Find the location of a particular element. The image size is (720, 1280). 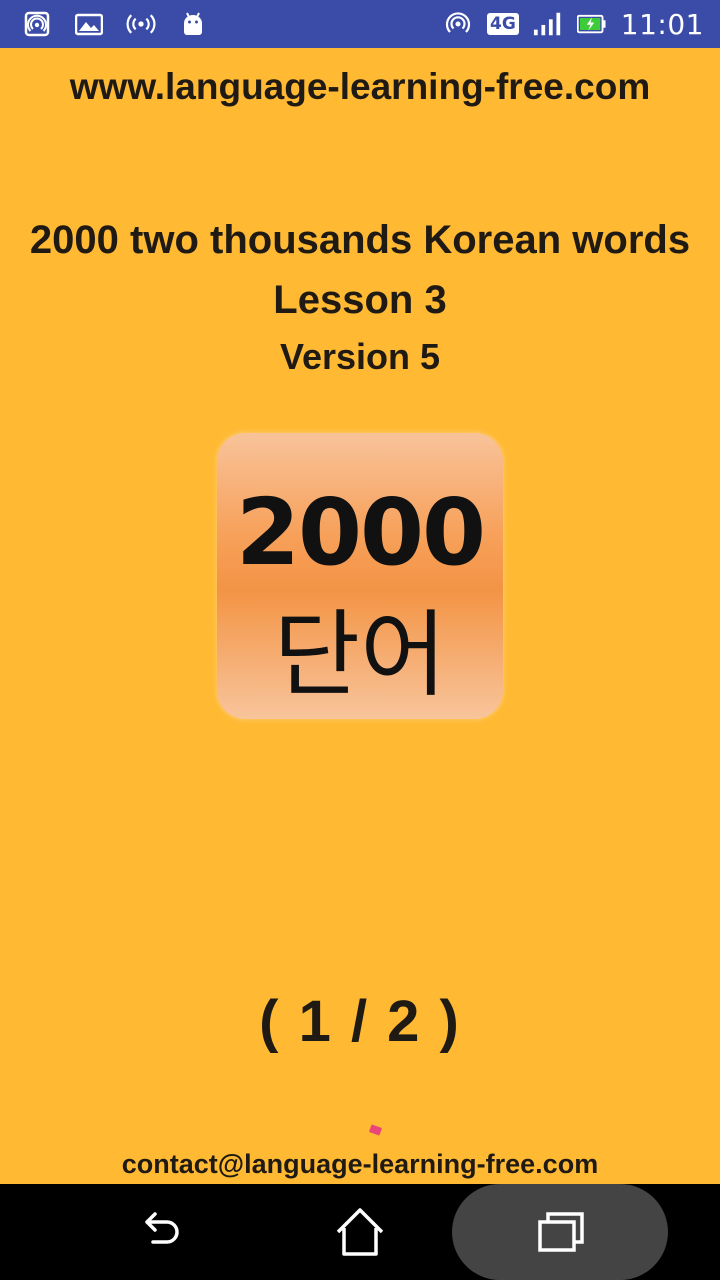

recents-button is located at coordinates (560, 1232).